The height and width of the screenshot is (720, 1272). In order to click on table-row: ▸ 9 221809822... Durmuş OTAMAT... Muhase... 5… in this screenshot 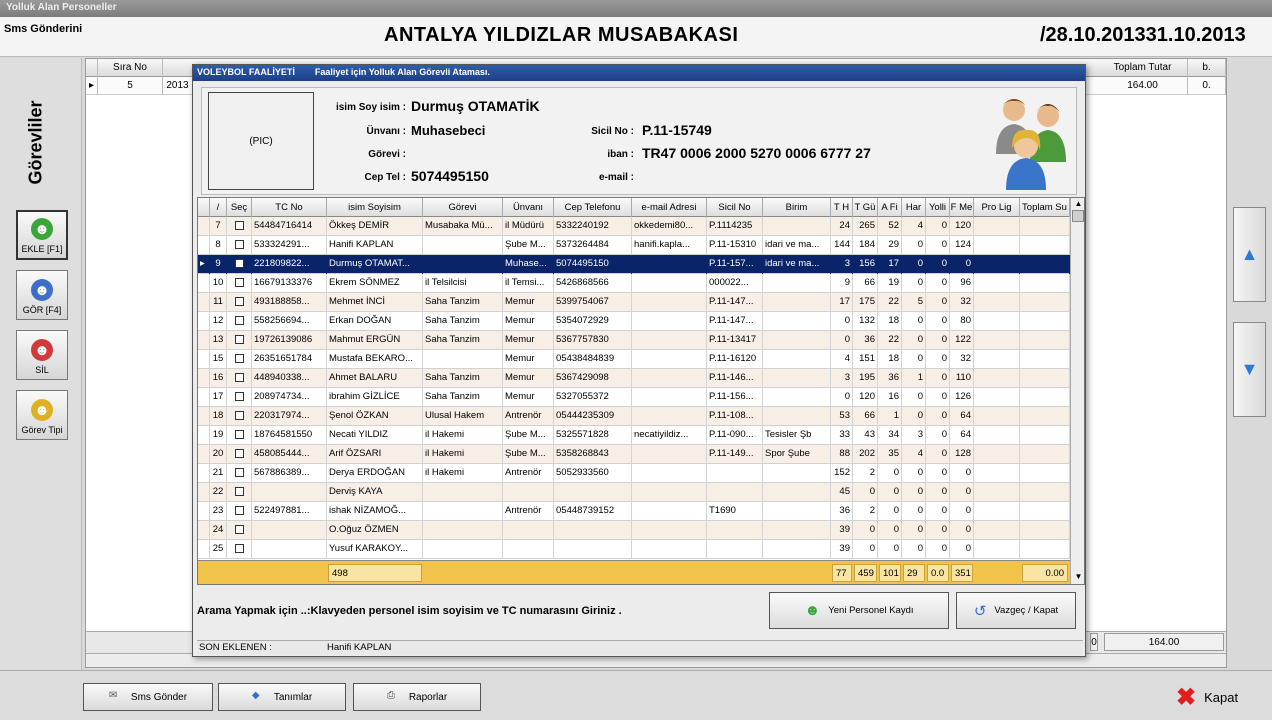, I will do `click(634, 264)`.